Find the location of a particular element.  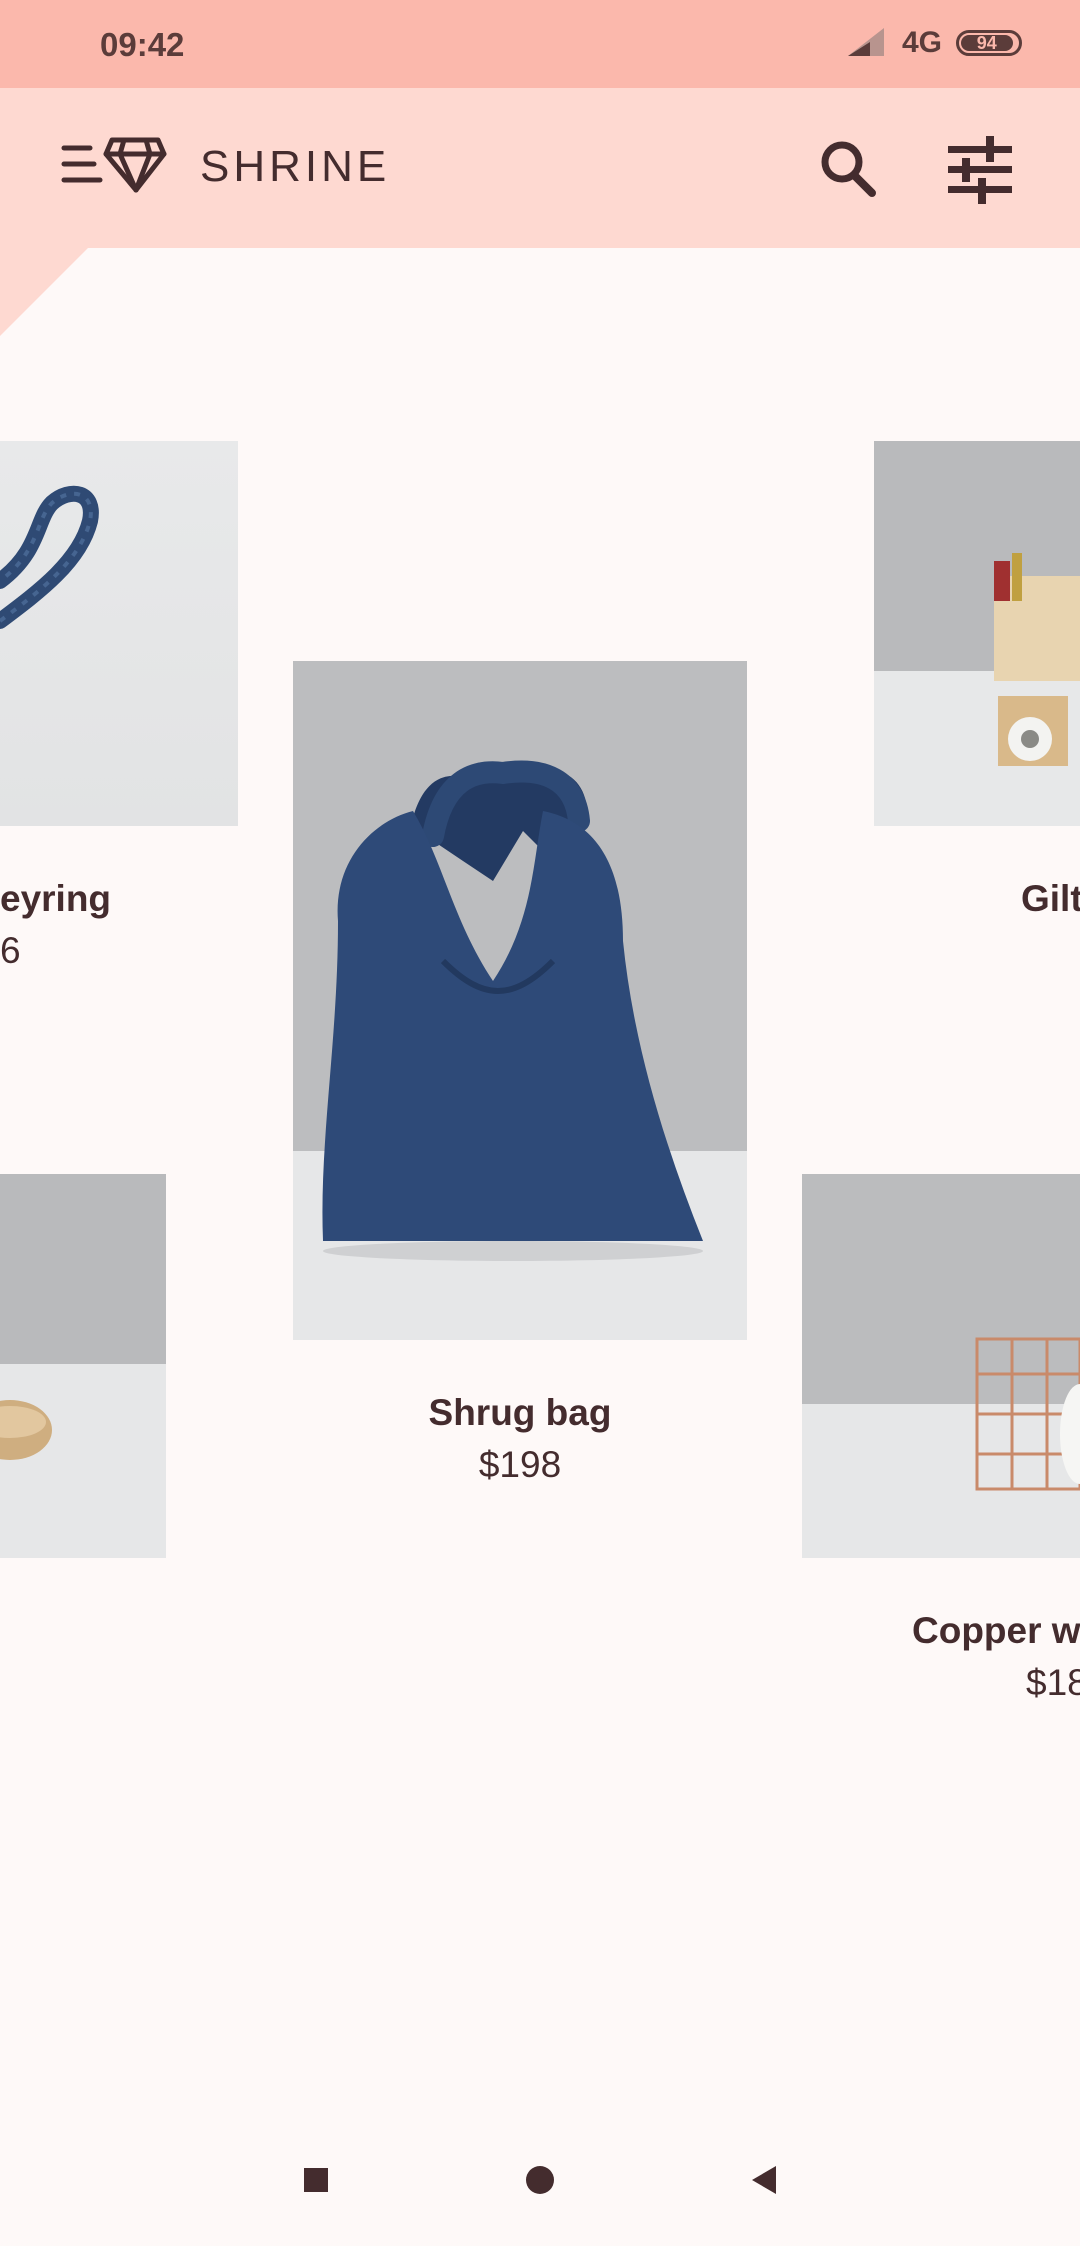

status-time: 09:42 is located at coordinates (142, 44).